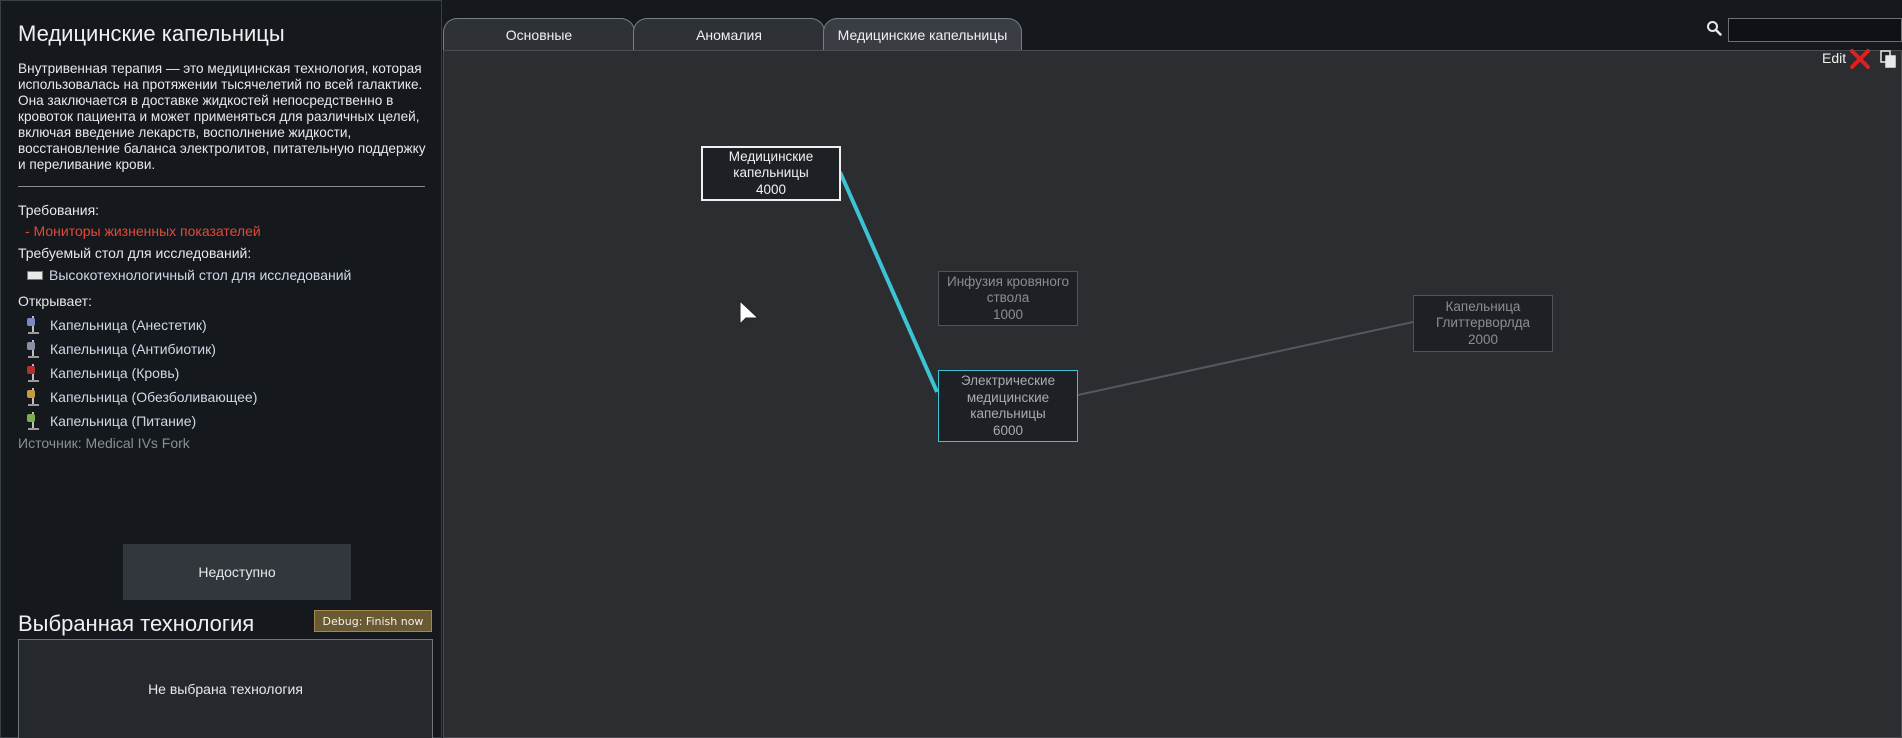  I want to click on unlock-item: Капельница (Антибиотик), so click(141, 349).